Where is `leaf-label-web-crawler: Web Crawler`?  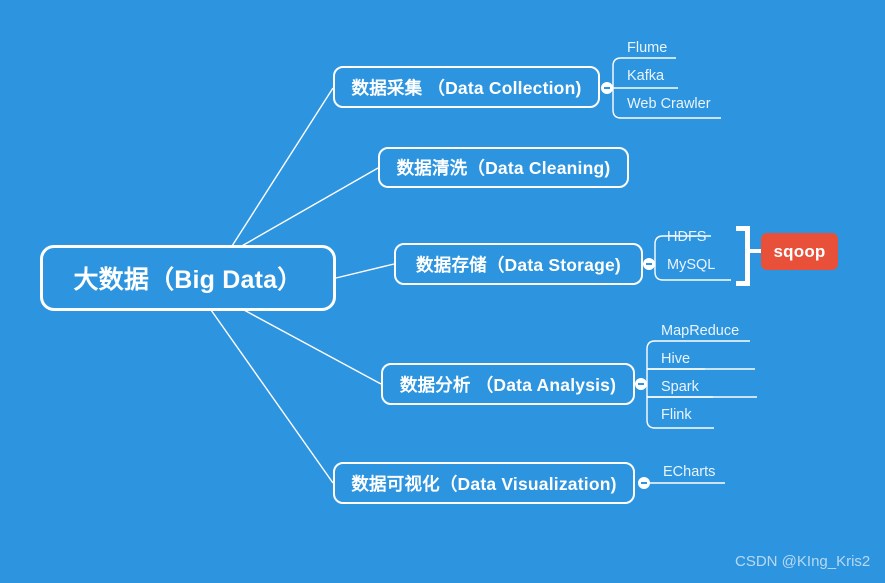 leaf-label-web-crawler: Web Crawler is located at coordinates (669, 104).